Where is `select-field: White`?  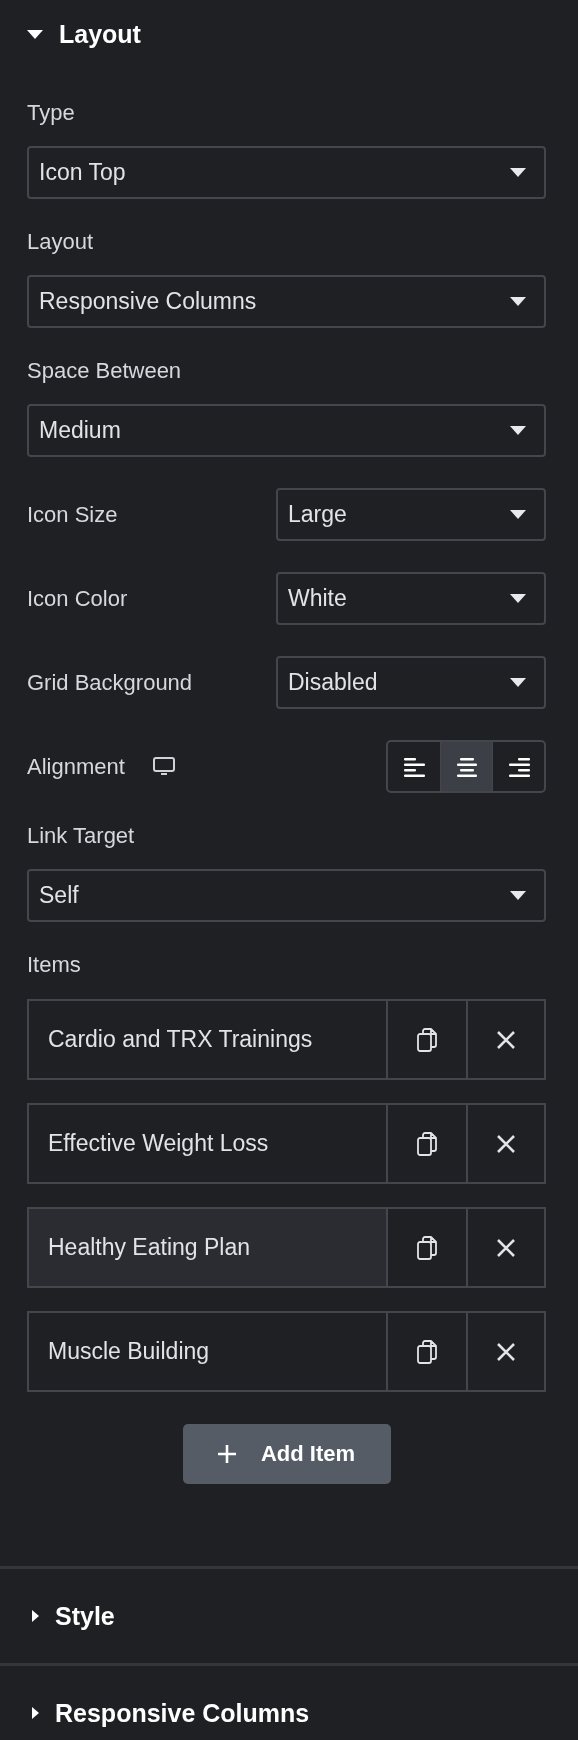 select-field: White is located at coordinates (411, 598).